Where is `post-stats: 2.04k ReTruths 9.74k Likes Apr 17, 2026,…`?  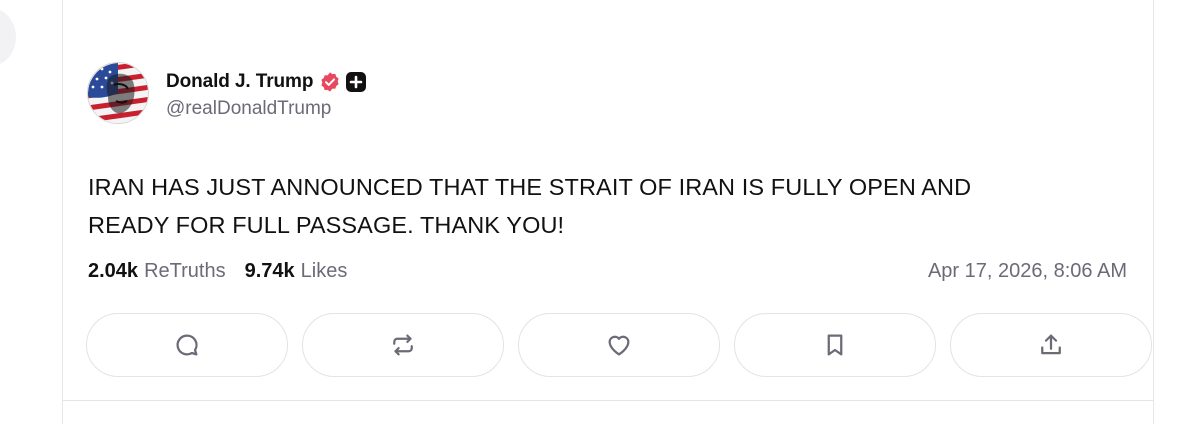
post-stats: 2.04k ReTruths 9.74k Likes Apr 17, 2026,… is located at coordinates (607, 271).